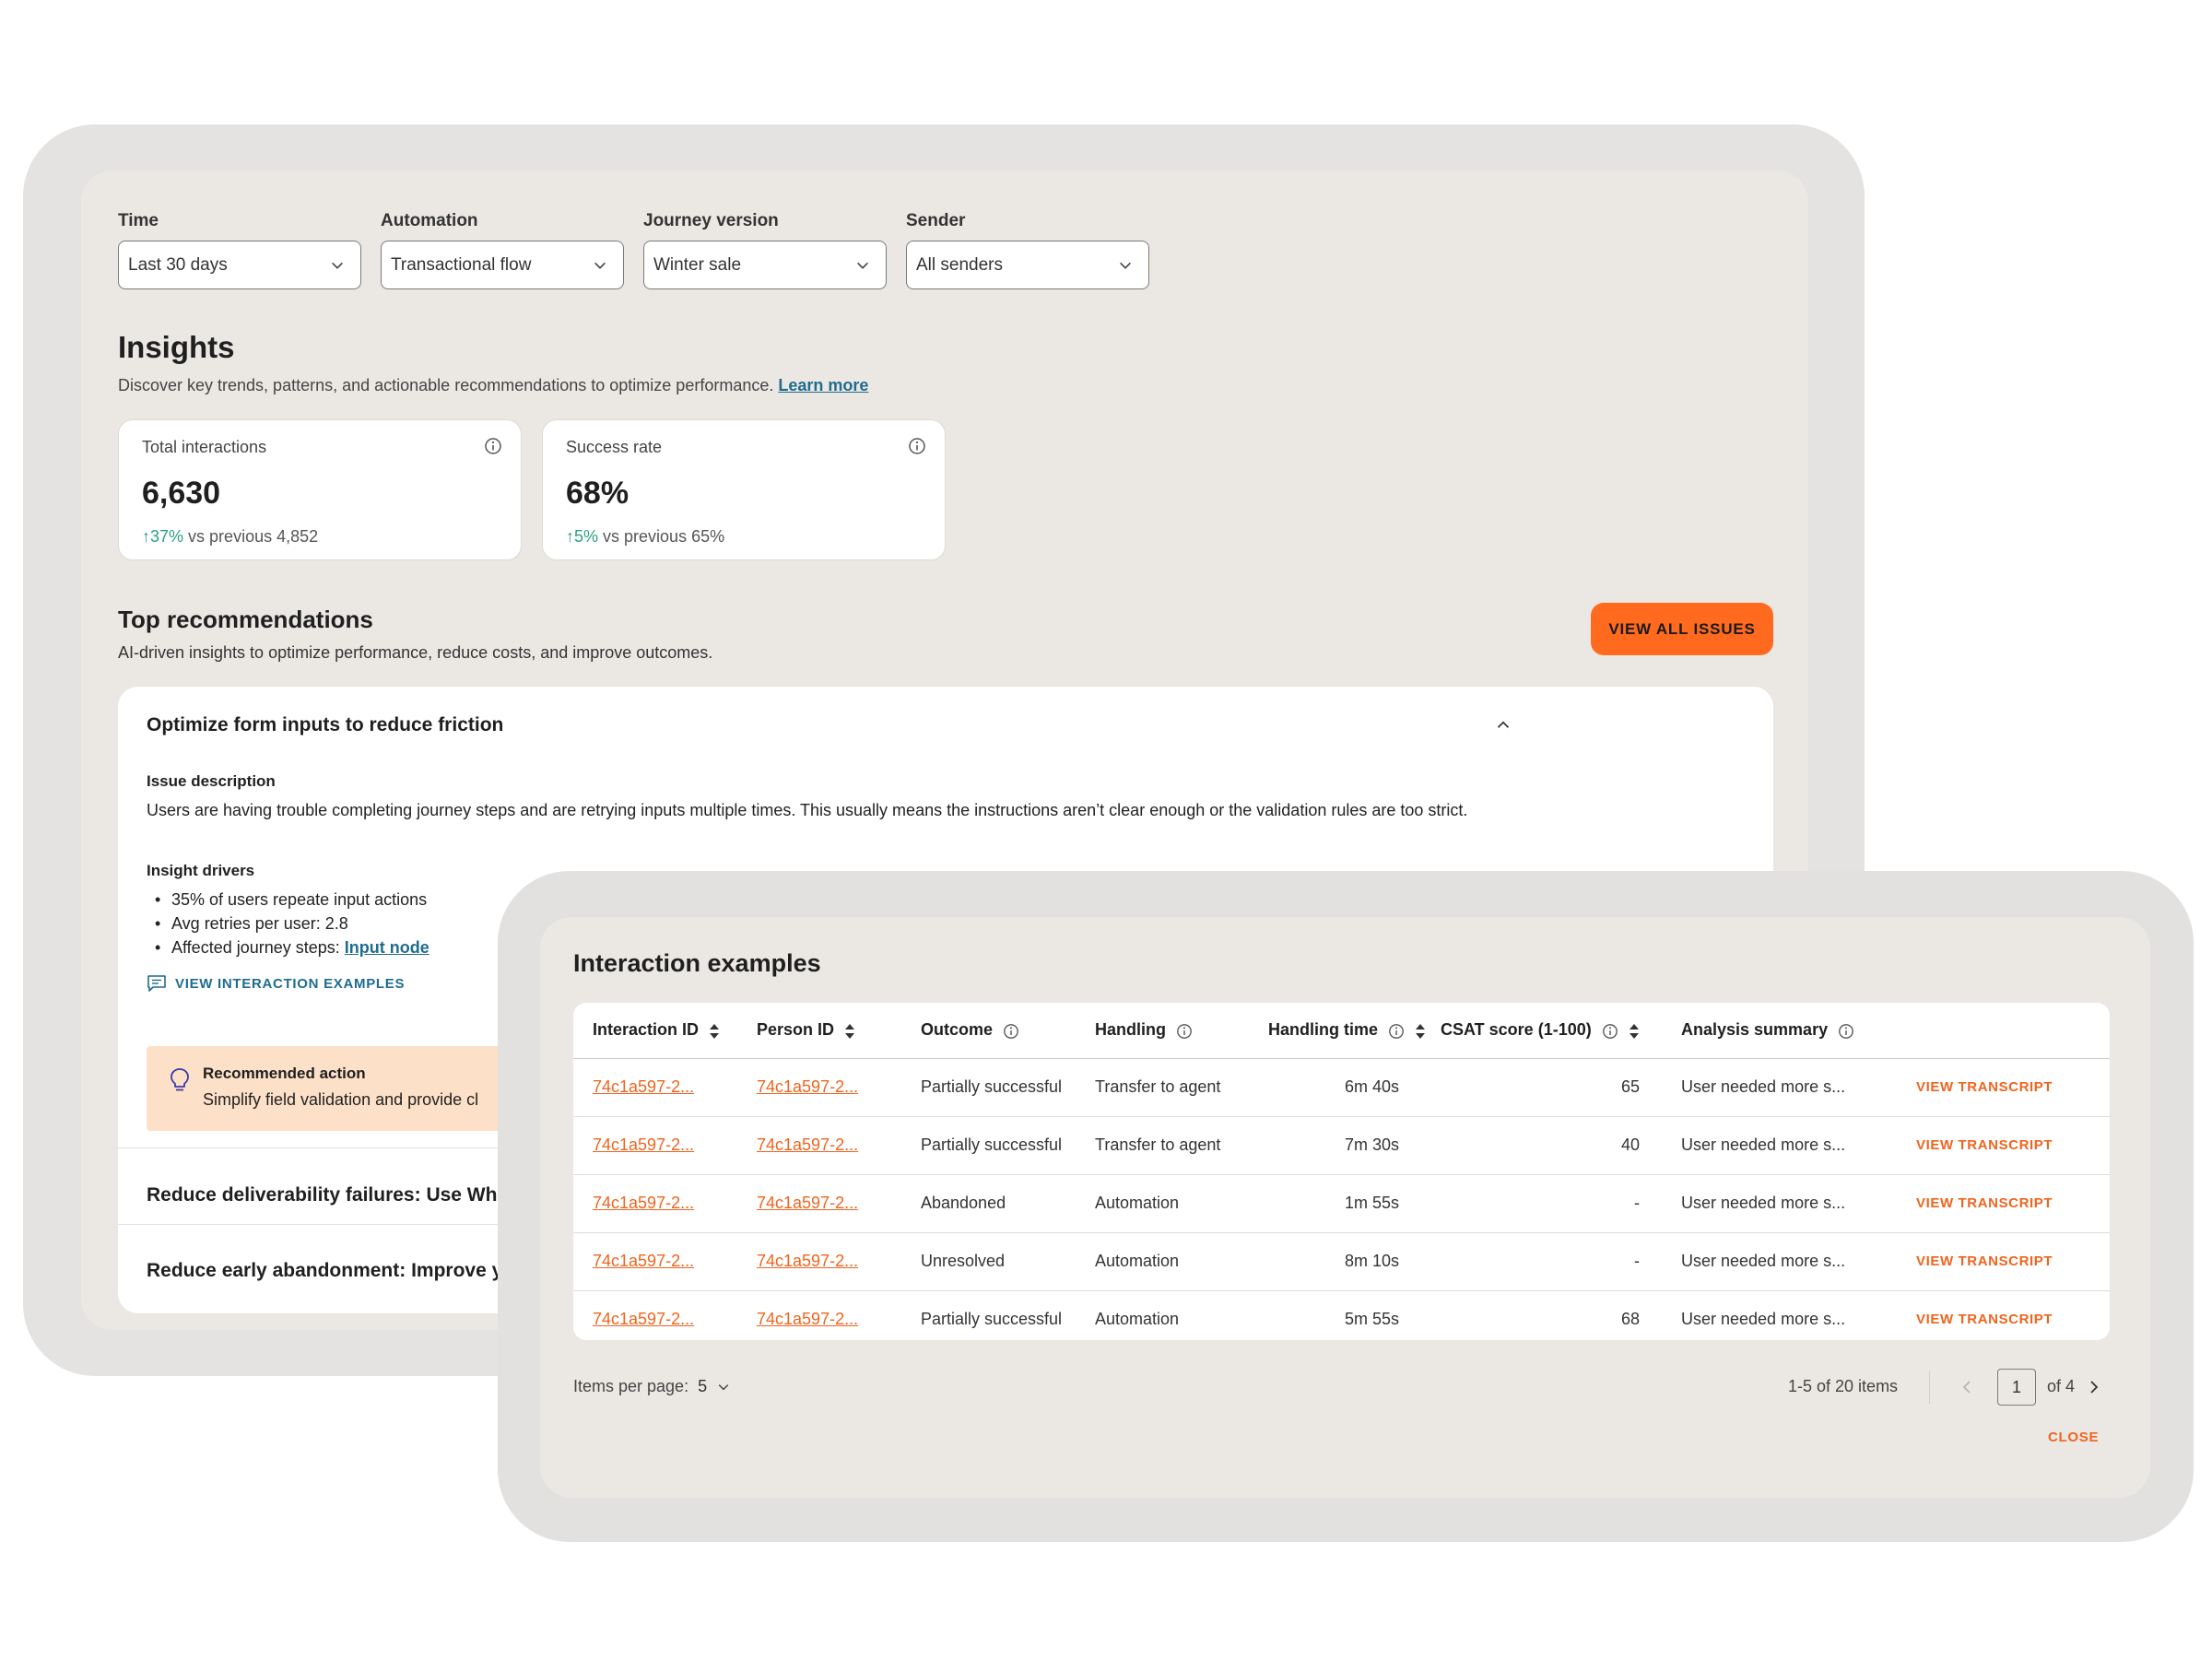  I want to click on time-select: Last 30 days, so click(239, 265).